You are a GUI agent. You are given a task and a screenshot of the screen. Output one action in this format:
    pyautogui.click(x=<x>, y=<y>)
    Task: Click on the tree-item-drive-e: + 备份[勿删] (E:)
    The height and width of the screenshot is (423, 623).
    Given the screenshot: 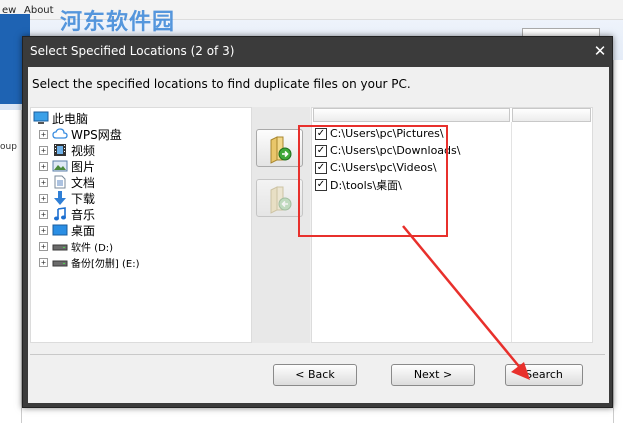 What is the action you would take?
    pyautogui.click(x=89, y=262)
    